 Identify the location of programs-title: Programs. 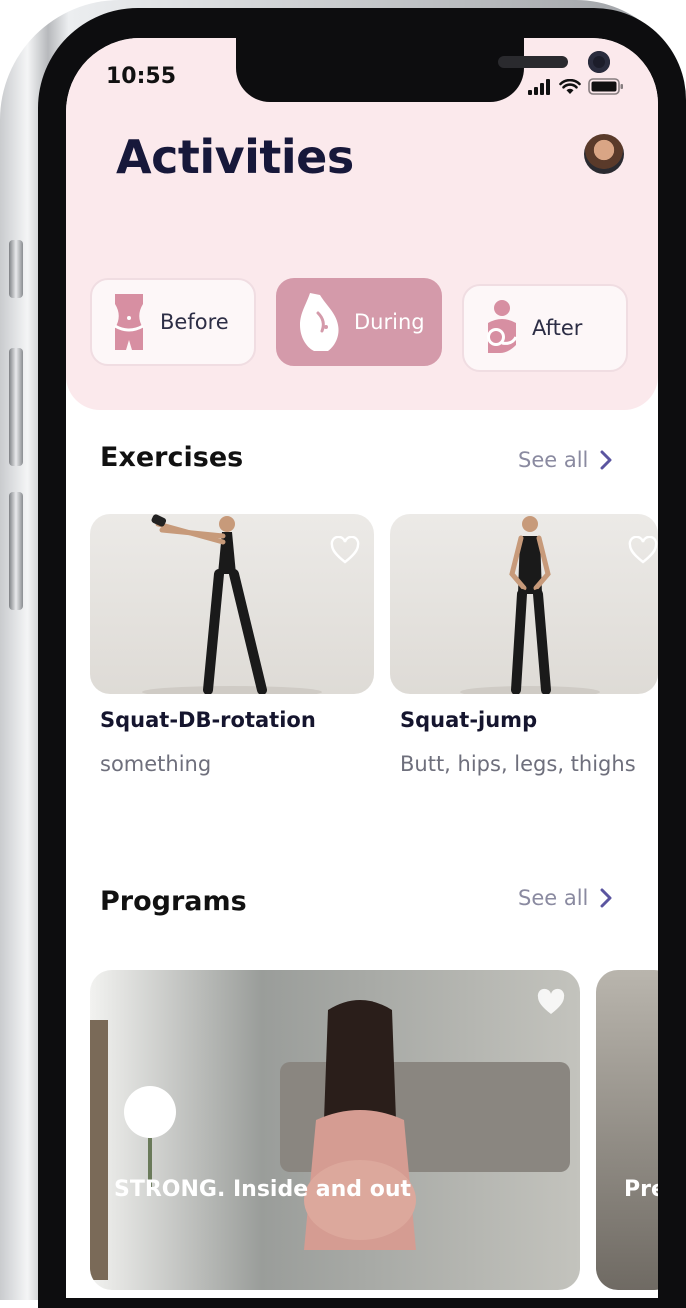
(173, 901).